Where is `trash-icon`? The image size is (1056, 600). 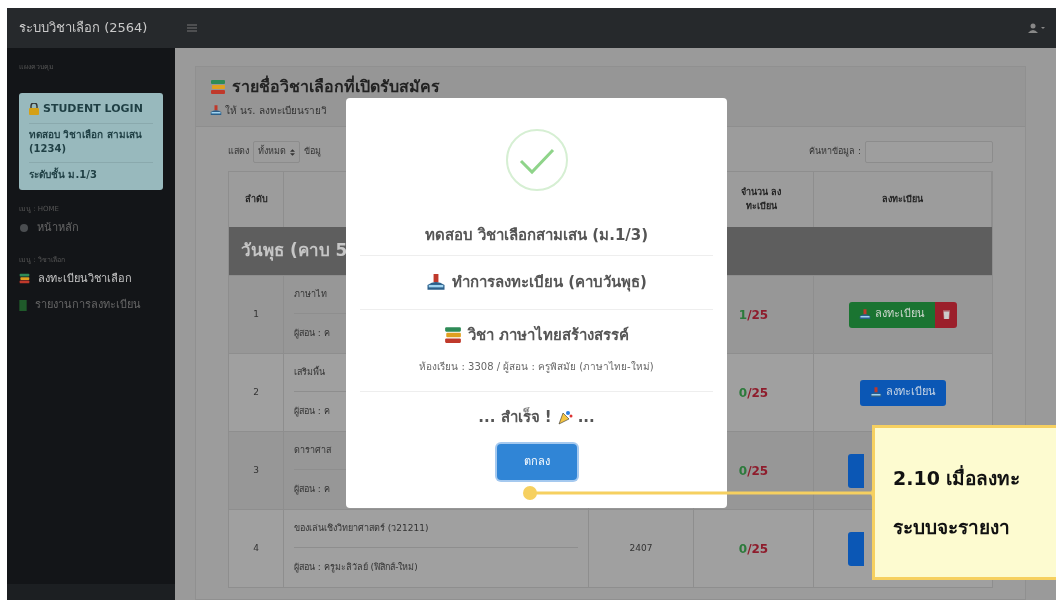 trash-icon is located at coordinates (946, 314).